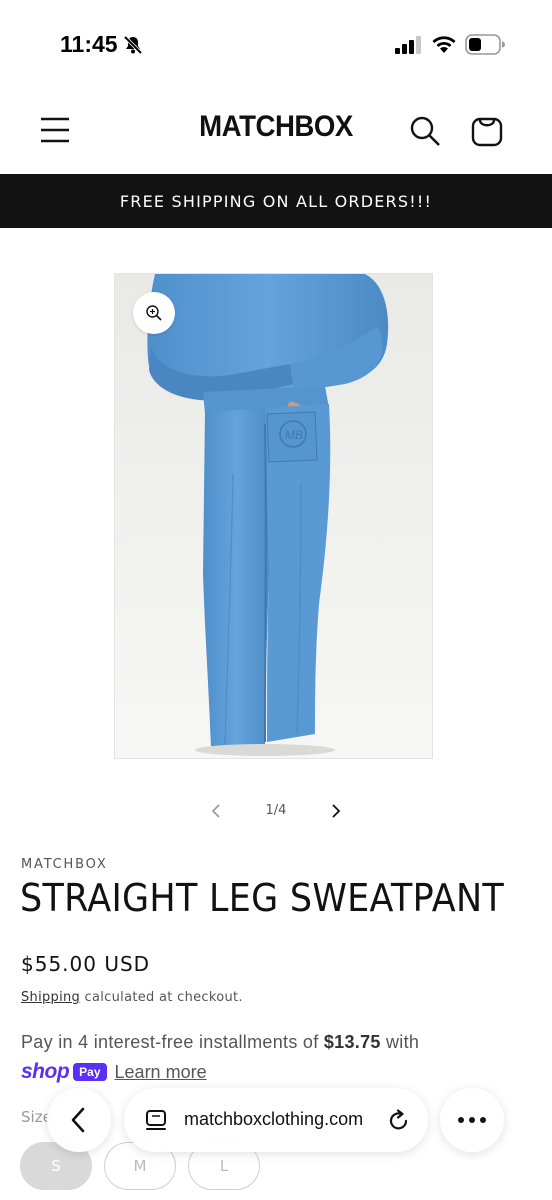 This screenshot has height=1200, width=552. Describe the element at coordinates (399, 1121) in the screenshot. I see `reload-icon` at that location.